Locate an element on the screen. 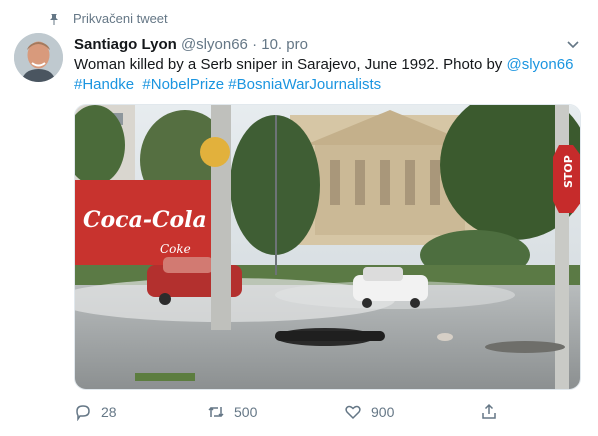 The width and height of the screenshot is (598, 436). pin-icon is located at coordinates (54, 19).